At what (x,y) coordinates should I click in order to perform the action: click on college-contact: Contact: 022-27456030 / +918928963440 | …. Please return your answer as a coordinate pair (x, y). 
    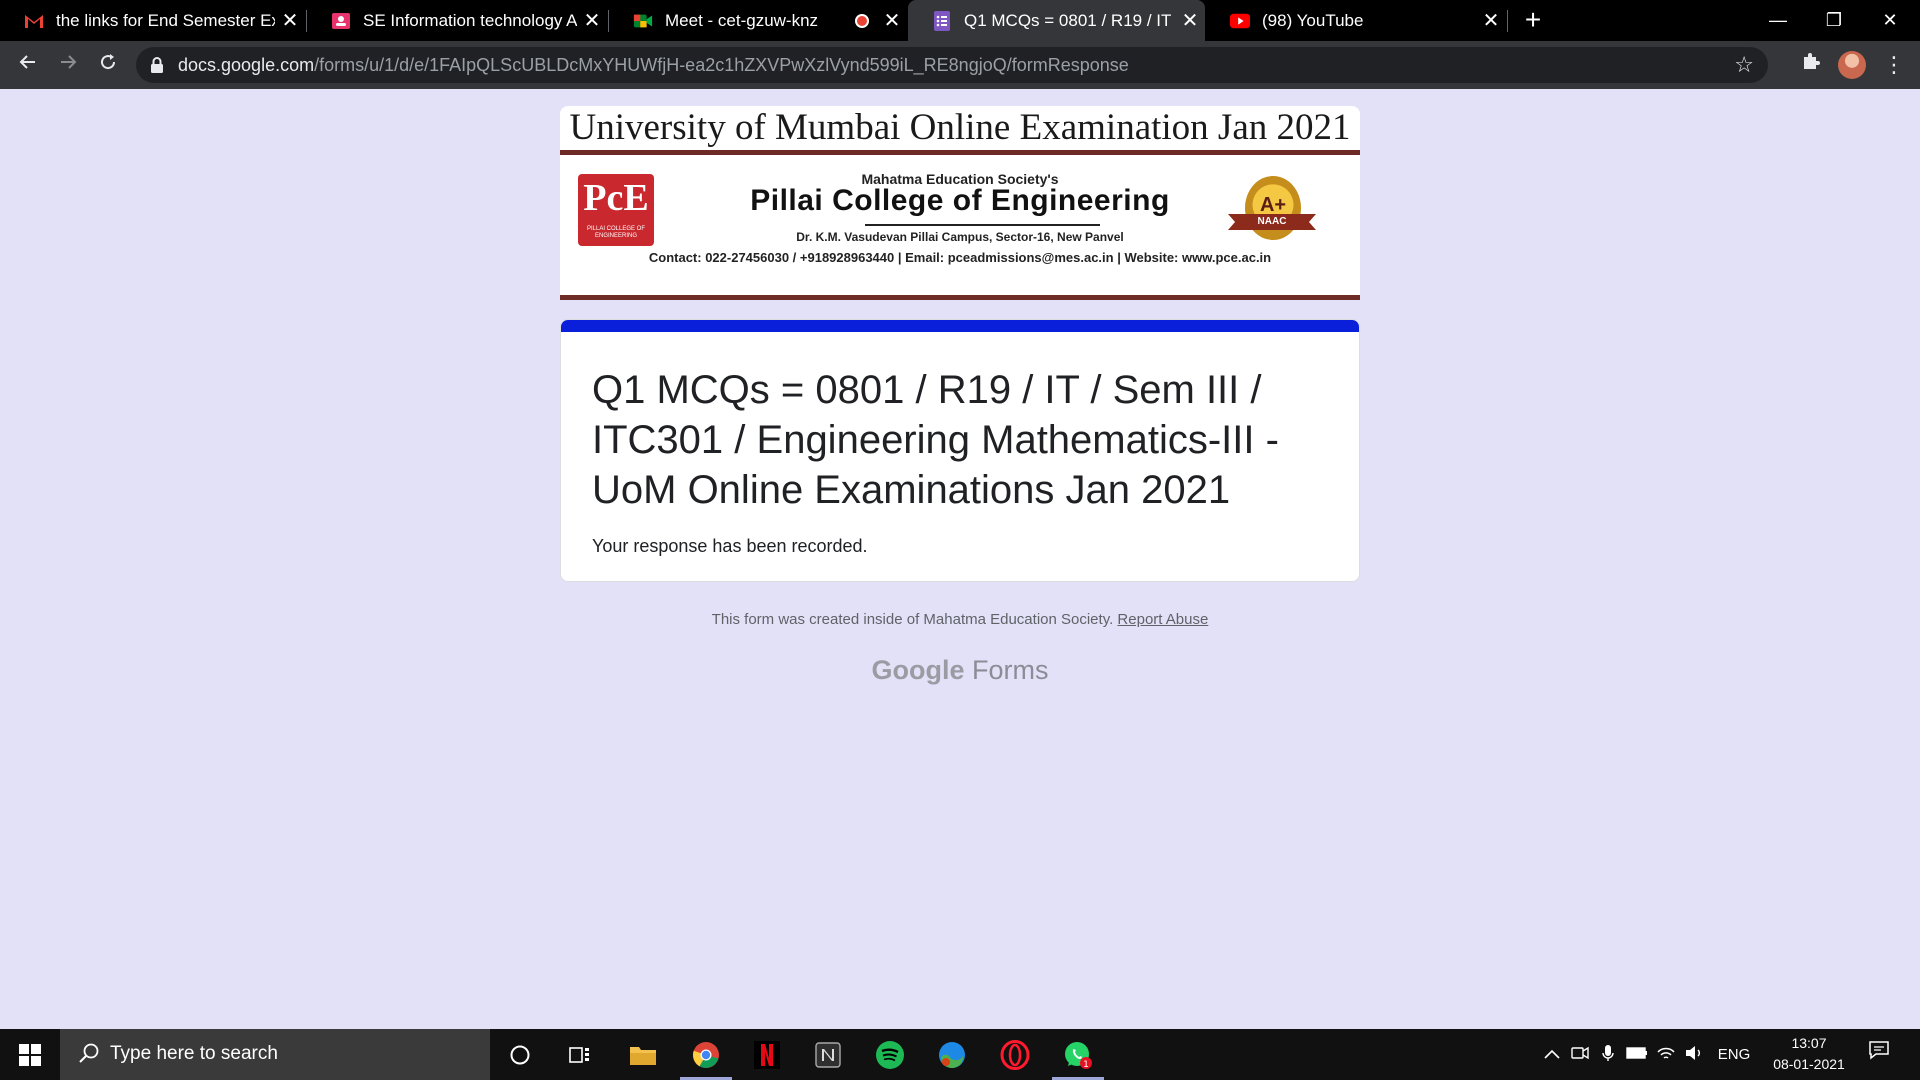
    Looking at the image, I should click on (960, 257).